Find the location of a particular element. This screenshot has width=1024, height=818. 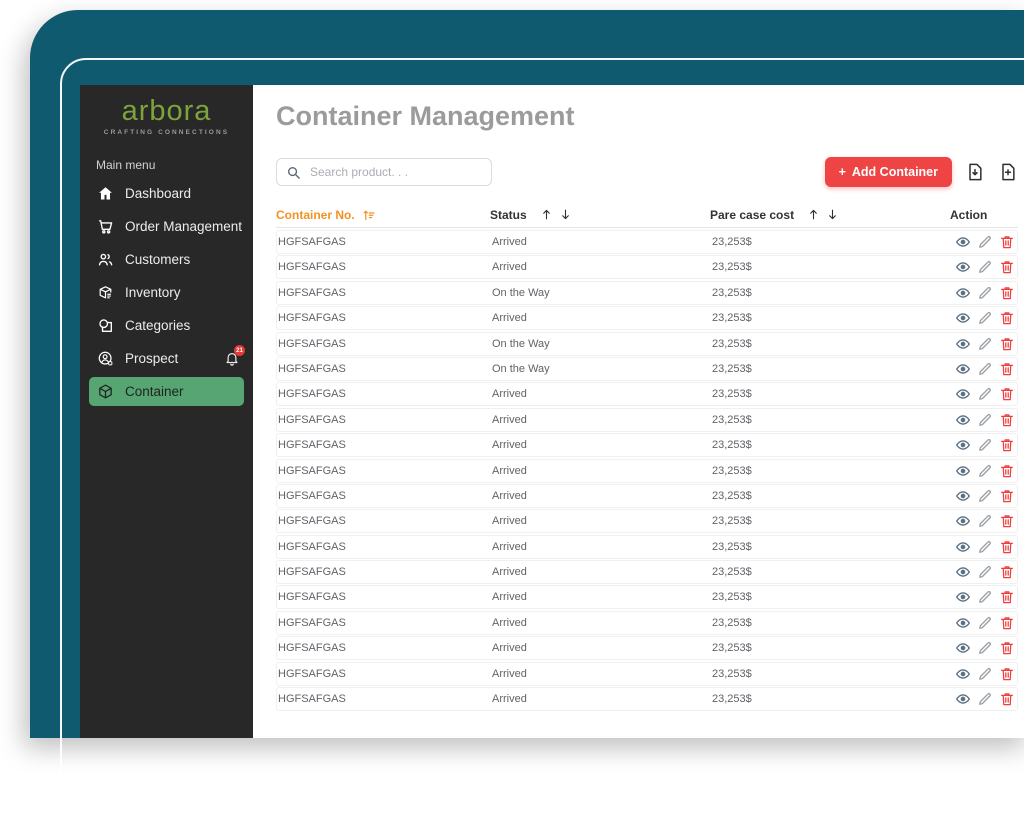

search-box is located at coordinates (384, 172).